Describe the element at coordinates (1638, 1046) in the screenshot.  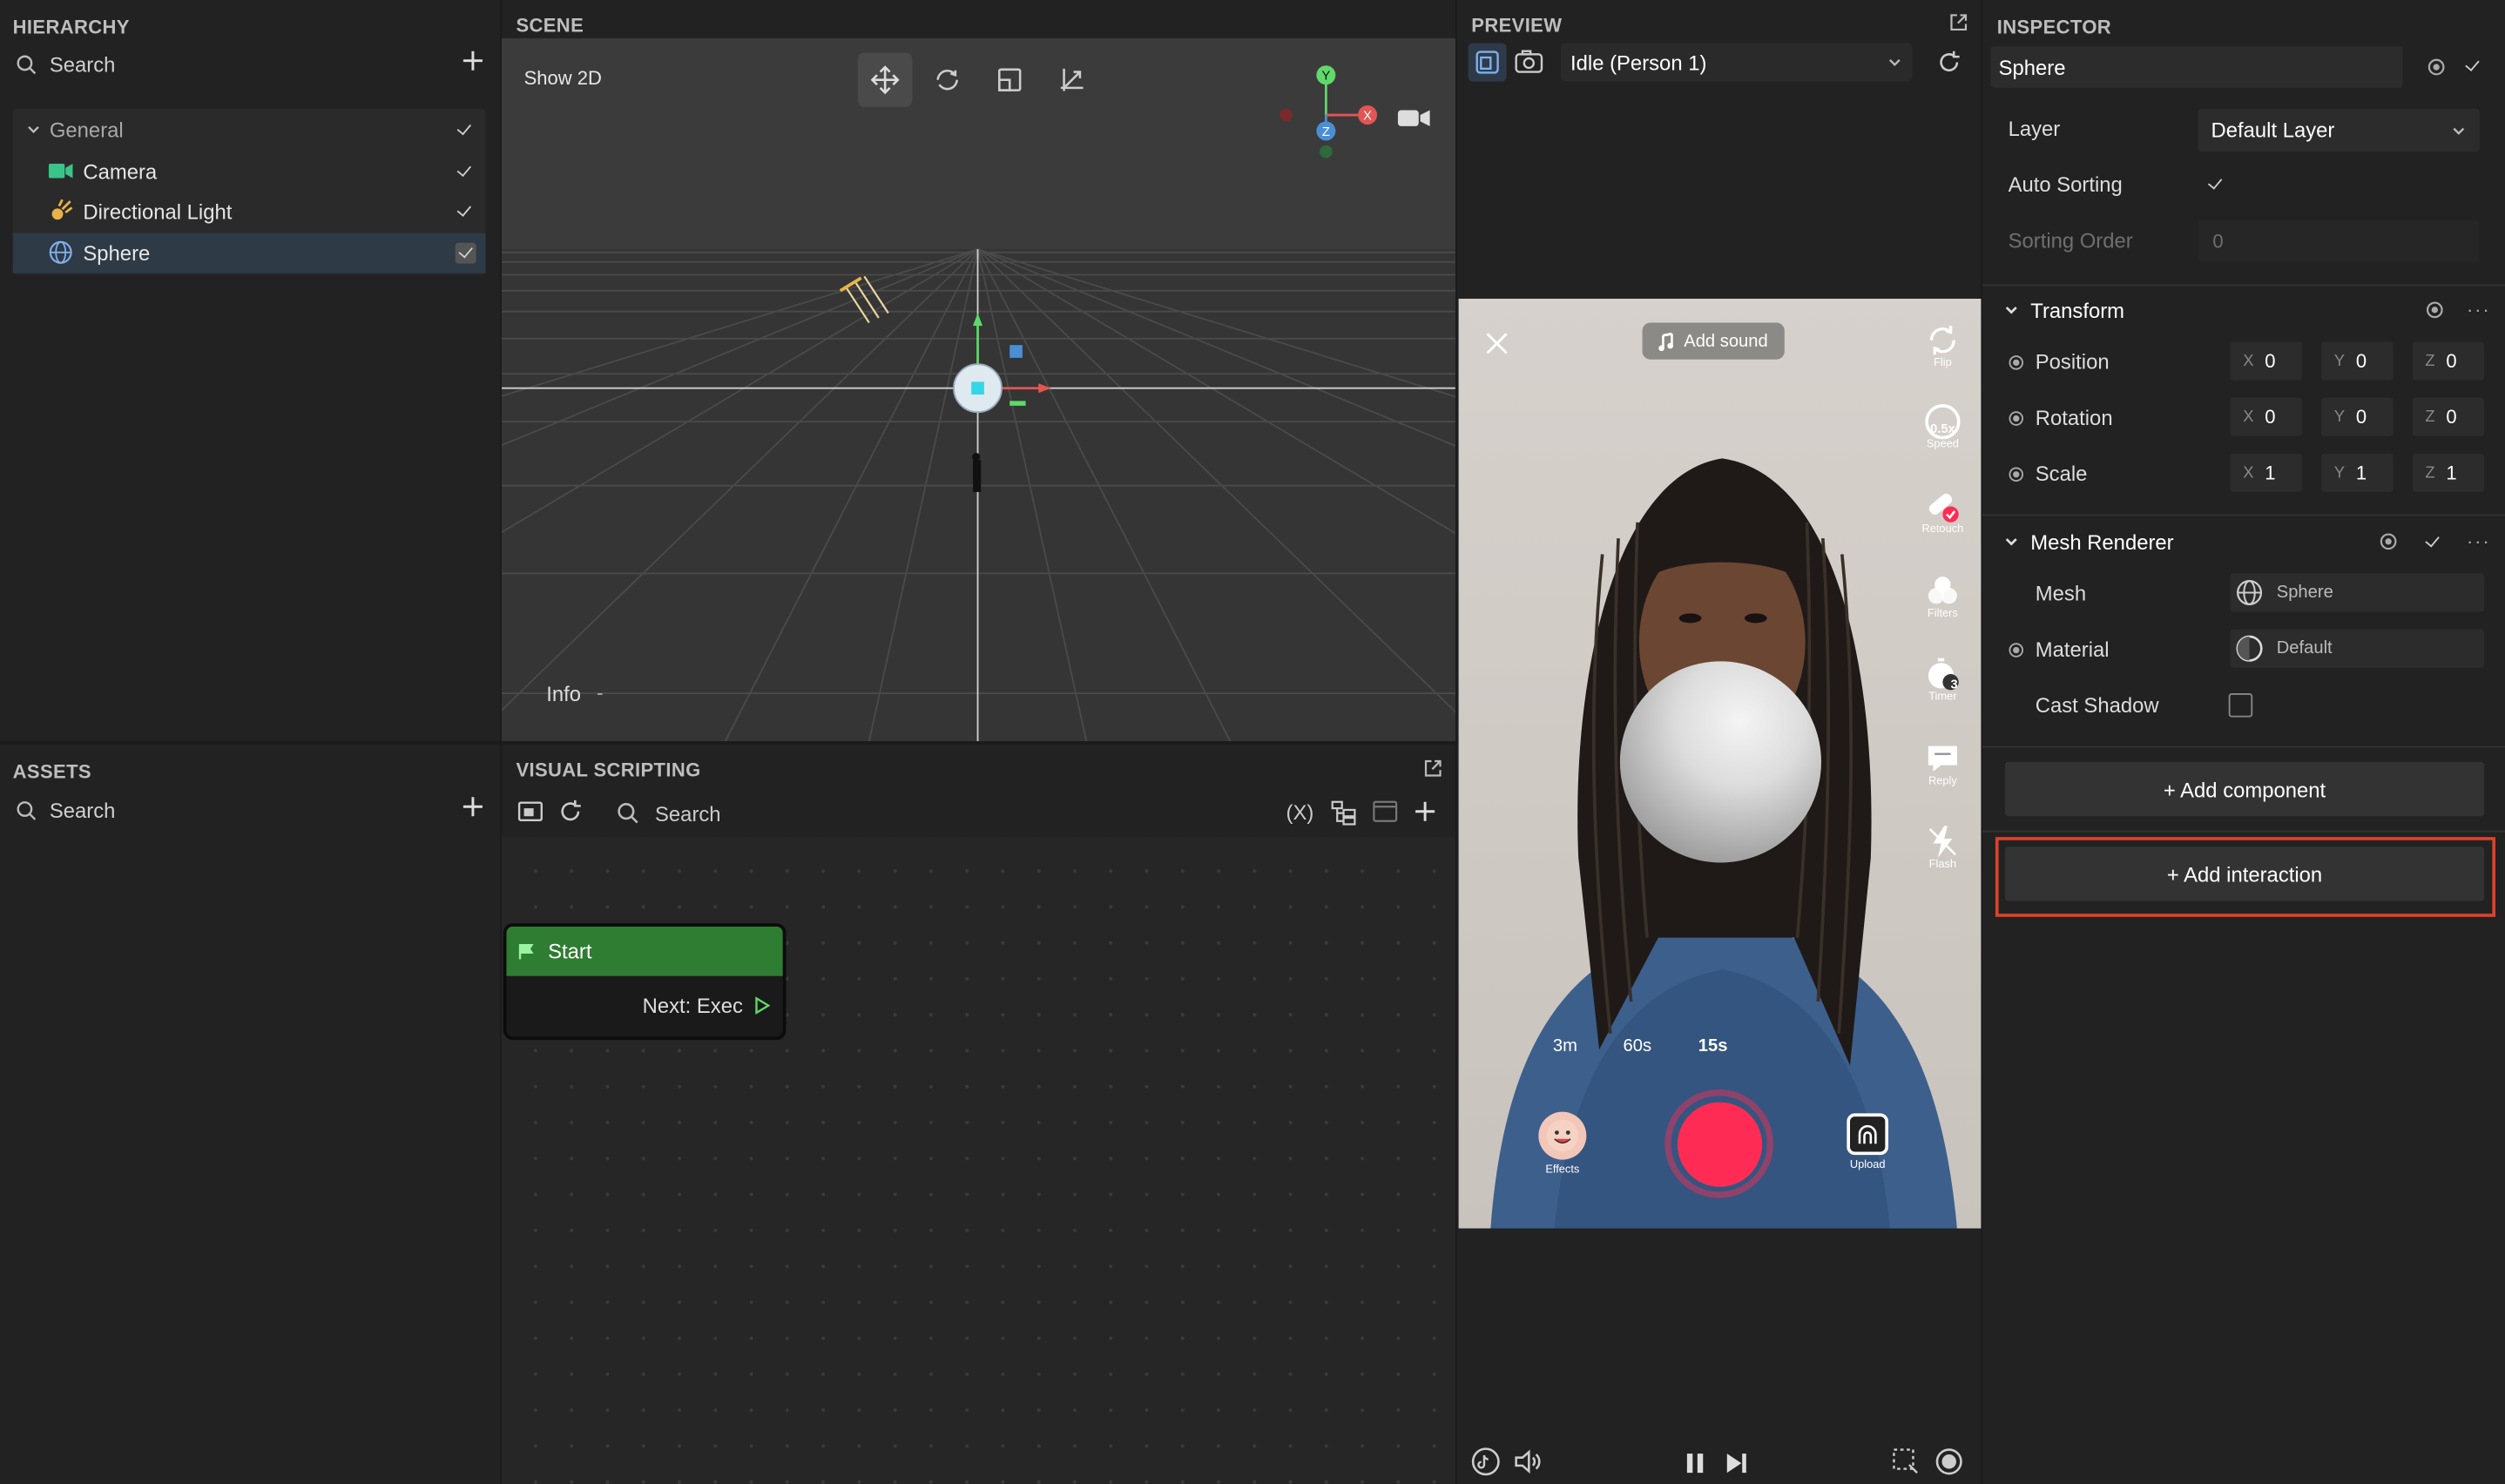
I see `duration-60s: 60s` at that location.